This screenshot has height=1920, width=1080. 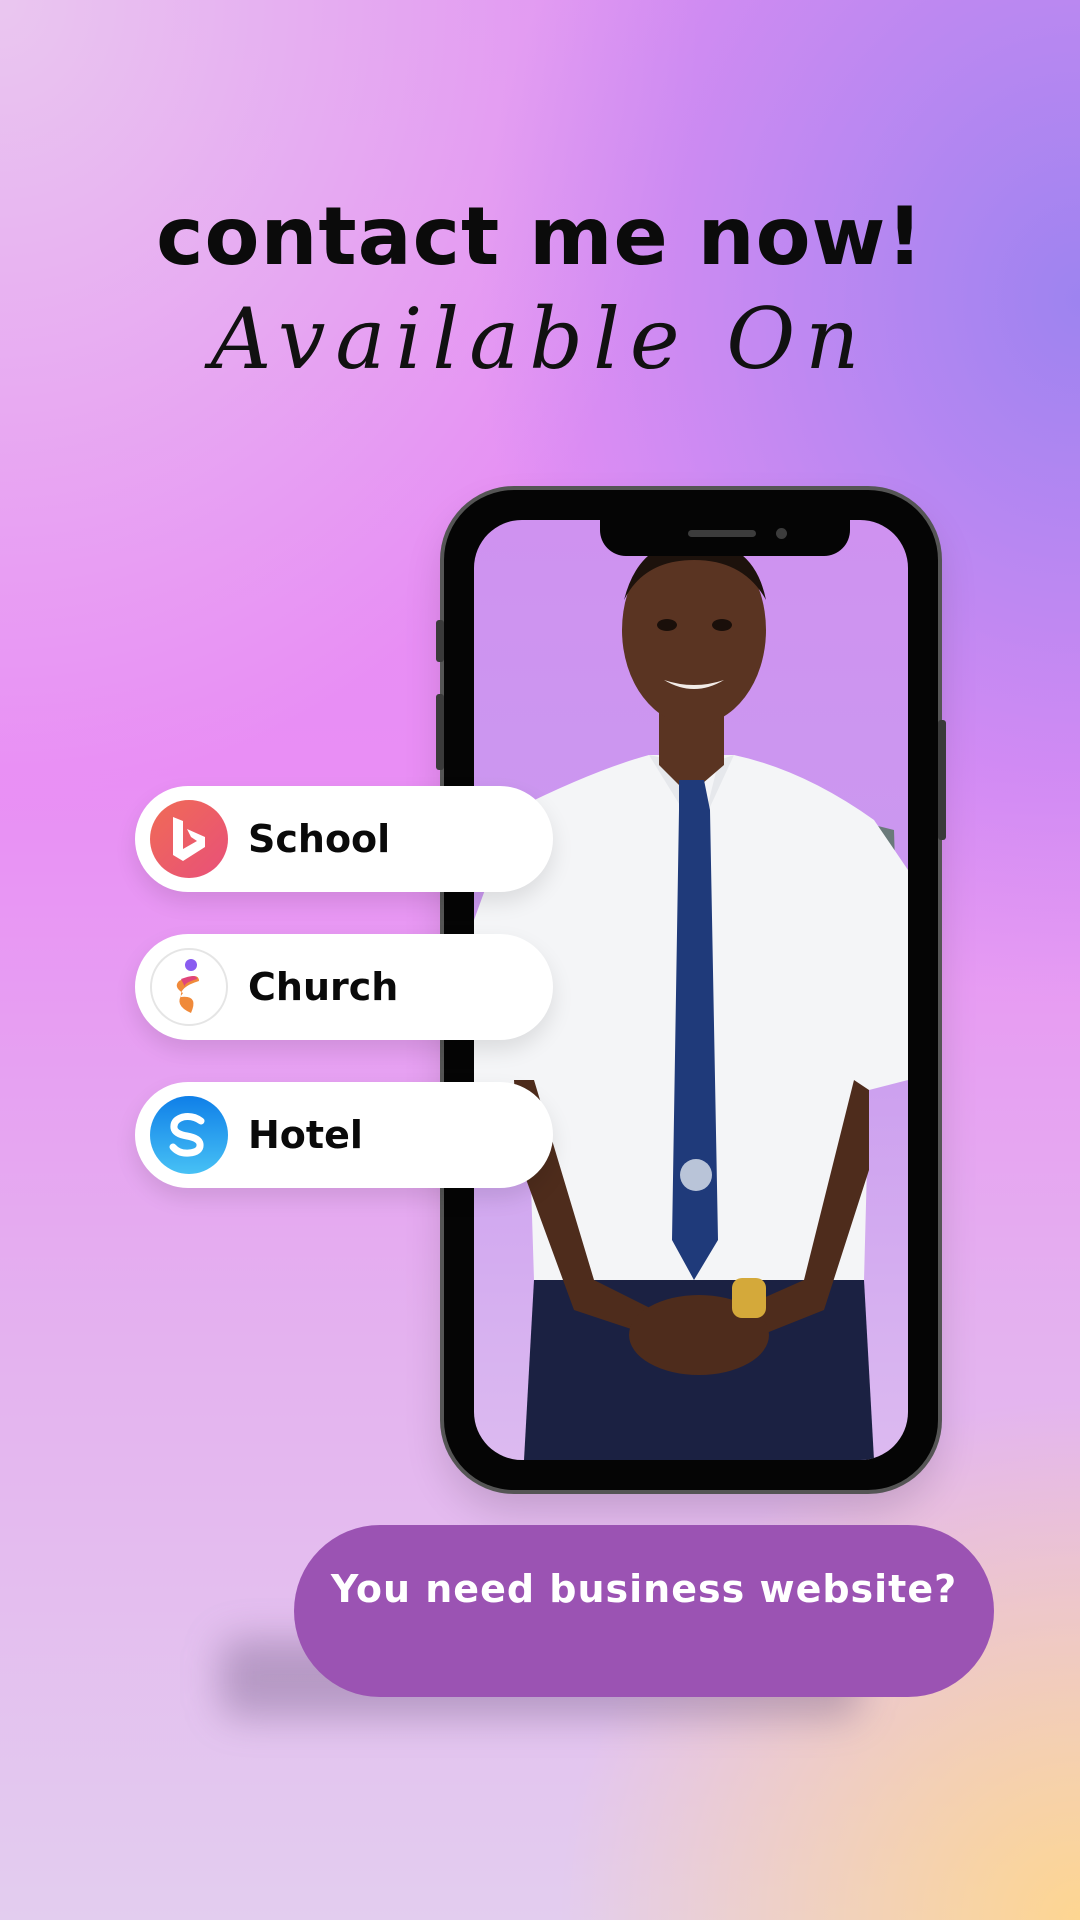 What do you see at coordinates (189, 1135) in the screenshot?
I see `skype-s-icon` at bounding box center [189, 1135].